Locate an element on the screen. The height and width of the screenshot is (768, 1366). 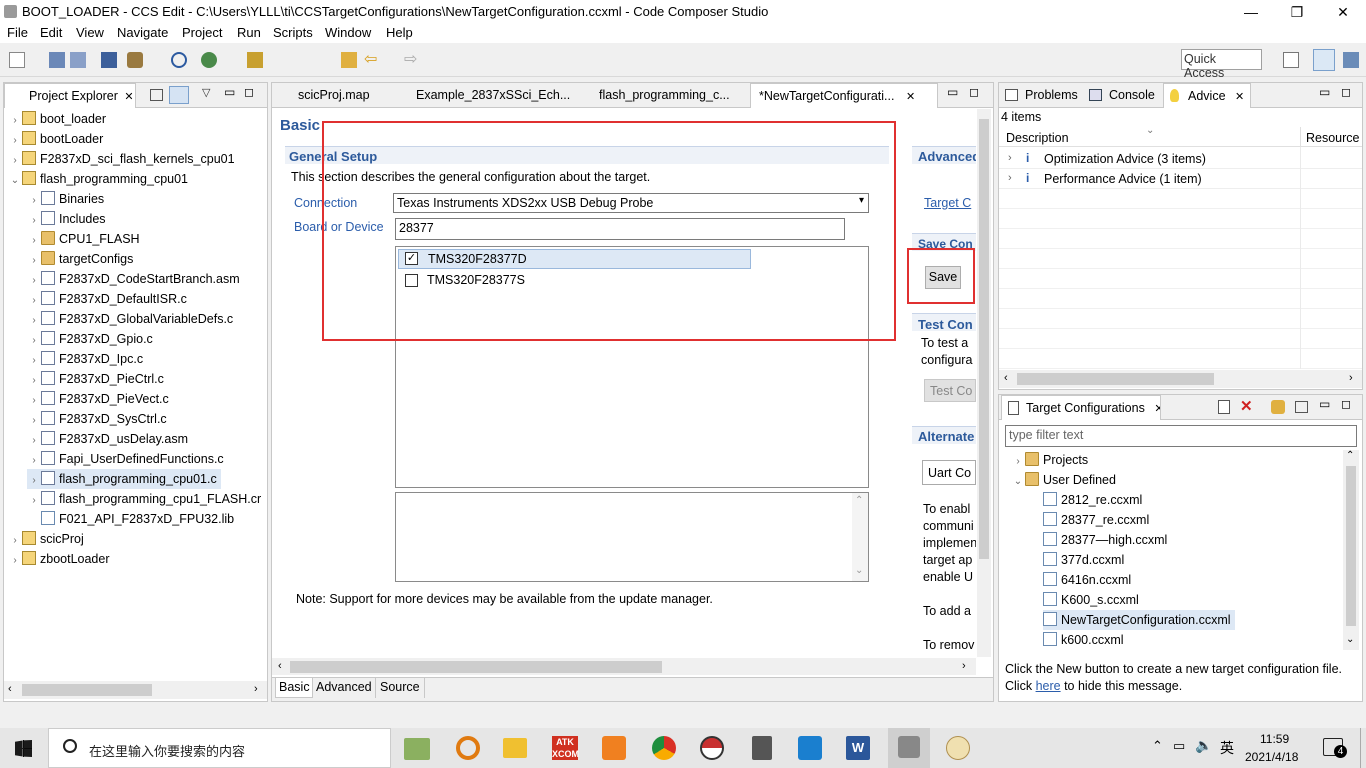
menu-edit: Edit is located at coordinates (51, 32).